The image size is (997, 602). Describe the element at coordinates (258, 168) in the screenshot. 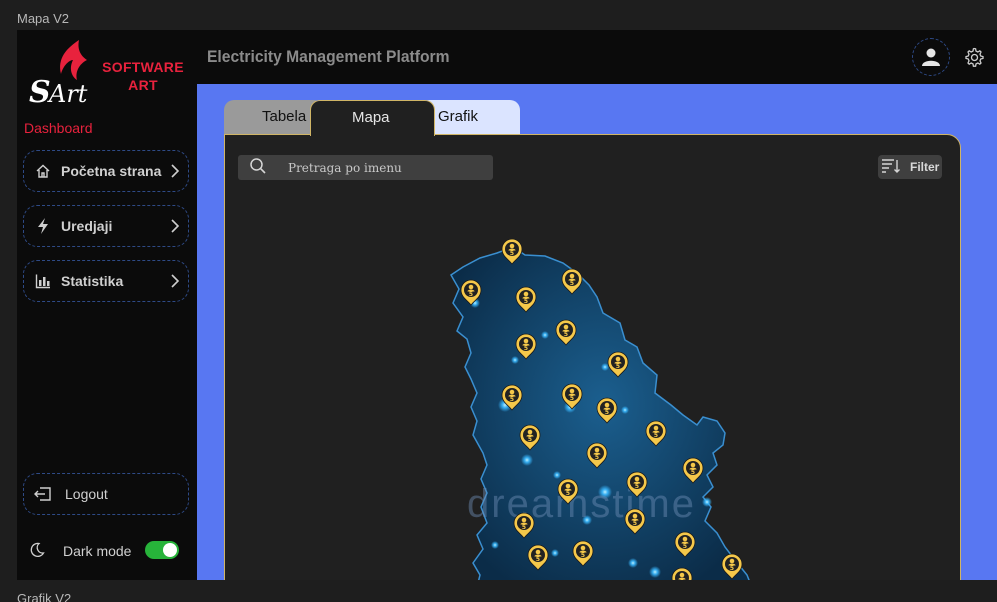

I see `search-icon` at that location.